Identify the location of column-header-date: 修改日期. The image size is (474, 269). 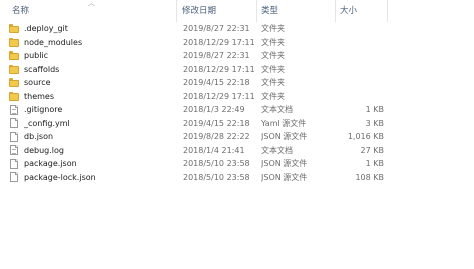
(218, 11).